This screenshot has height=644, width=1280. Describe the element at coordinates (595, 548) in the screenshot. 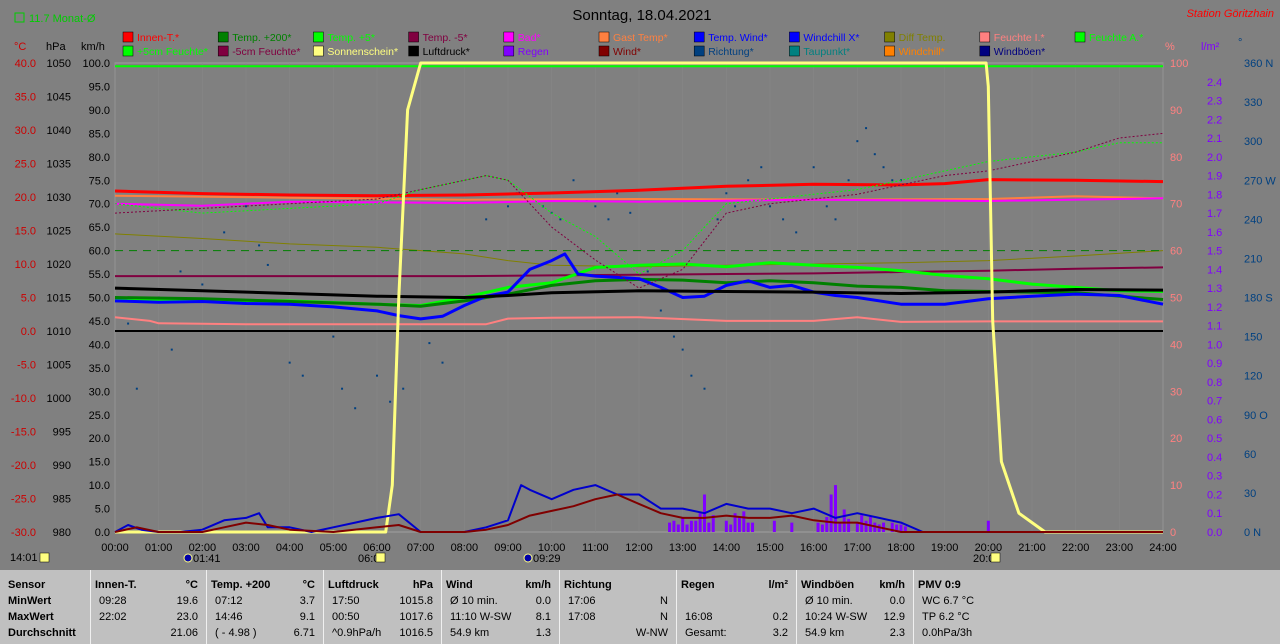

I see `x-tick-label: 11:00` at that location.